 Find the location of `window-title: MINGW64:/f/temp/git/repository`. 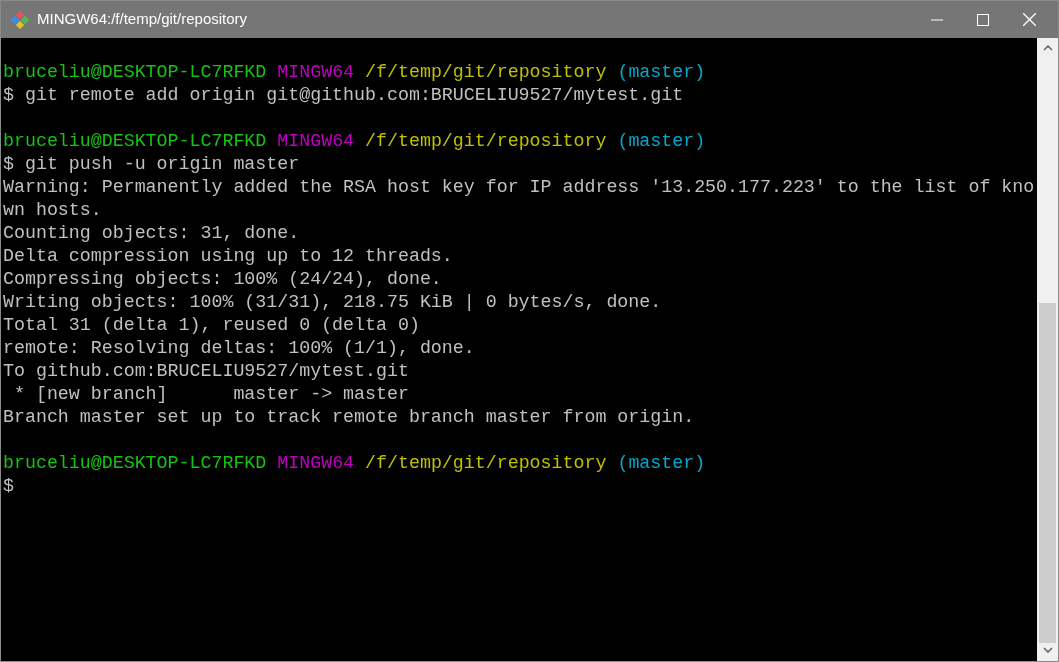

window-title: MINGW64:/f/temp/git/repository is located at coordinates (142, 19).